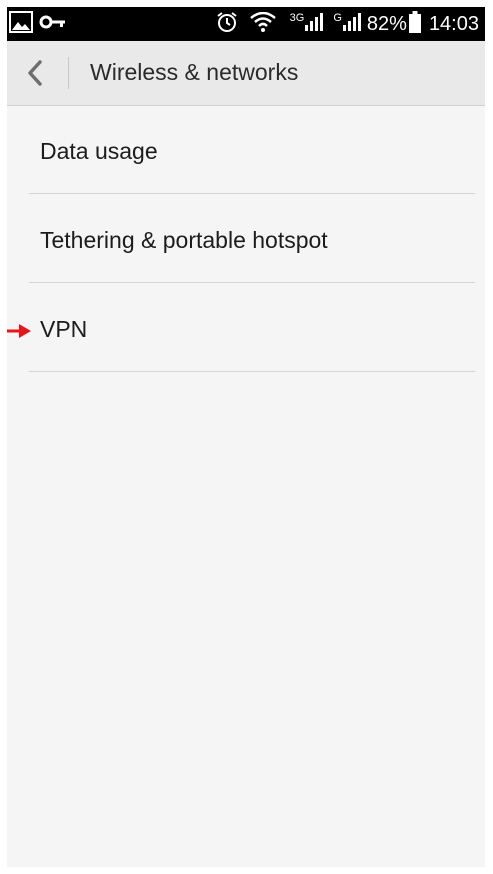 The image size is (493, 874). I want to click on settings-item-label: Data usage, so click(99, 151).